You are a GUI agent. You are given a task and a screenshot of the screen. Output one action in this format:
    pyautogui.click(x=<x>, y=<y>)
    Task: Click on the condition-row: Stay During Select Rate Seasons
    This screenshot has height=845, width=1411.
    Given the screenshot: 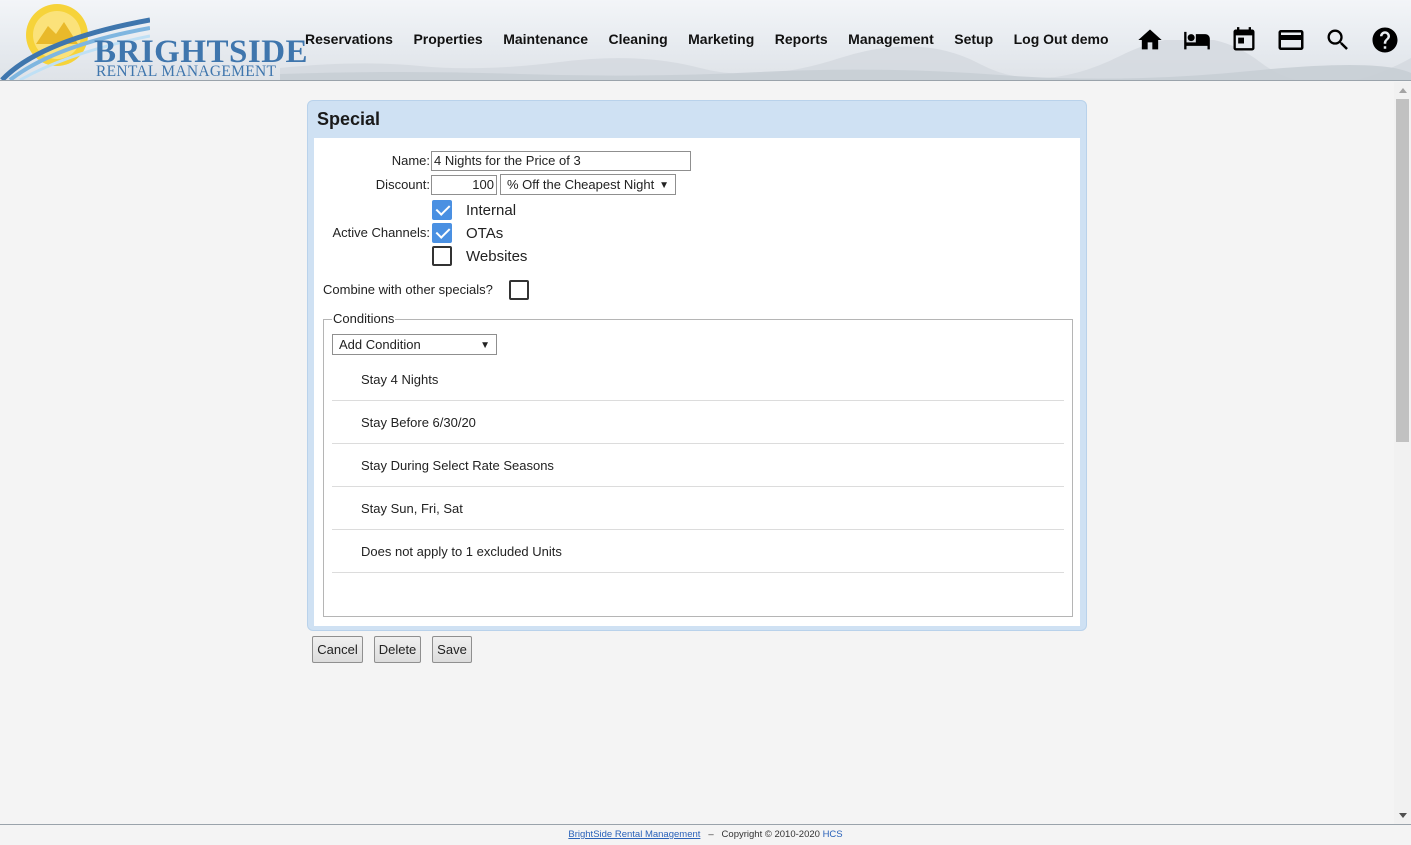 What is the action you would take?
    pyautogui.click(x=698, y=465)
    